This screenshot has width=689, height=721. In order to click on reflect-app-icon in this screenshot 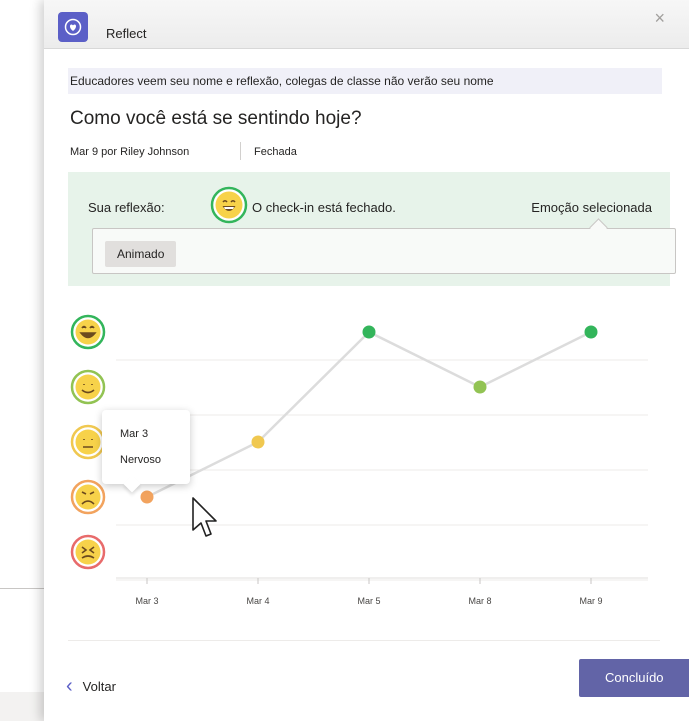, I will do `click(73, 27)`.